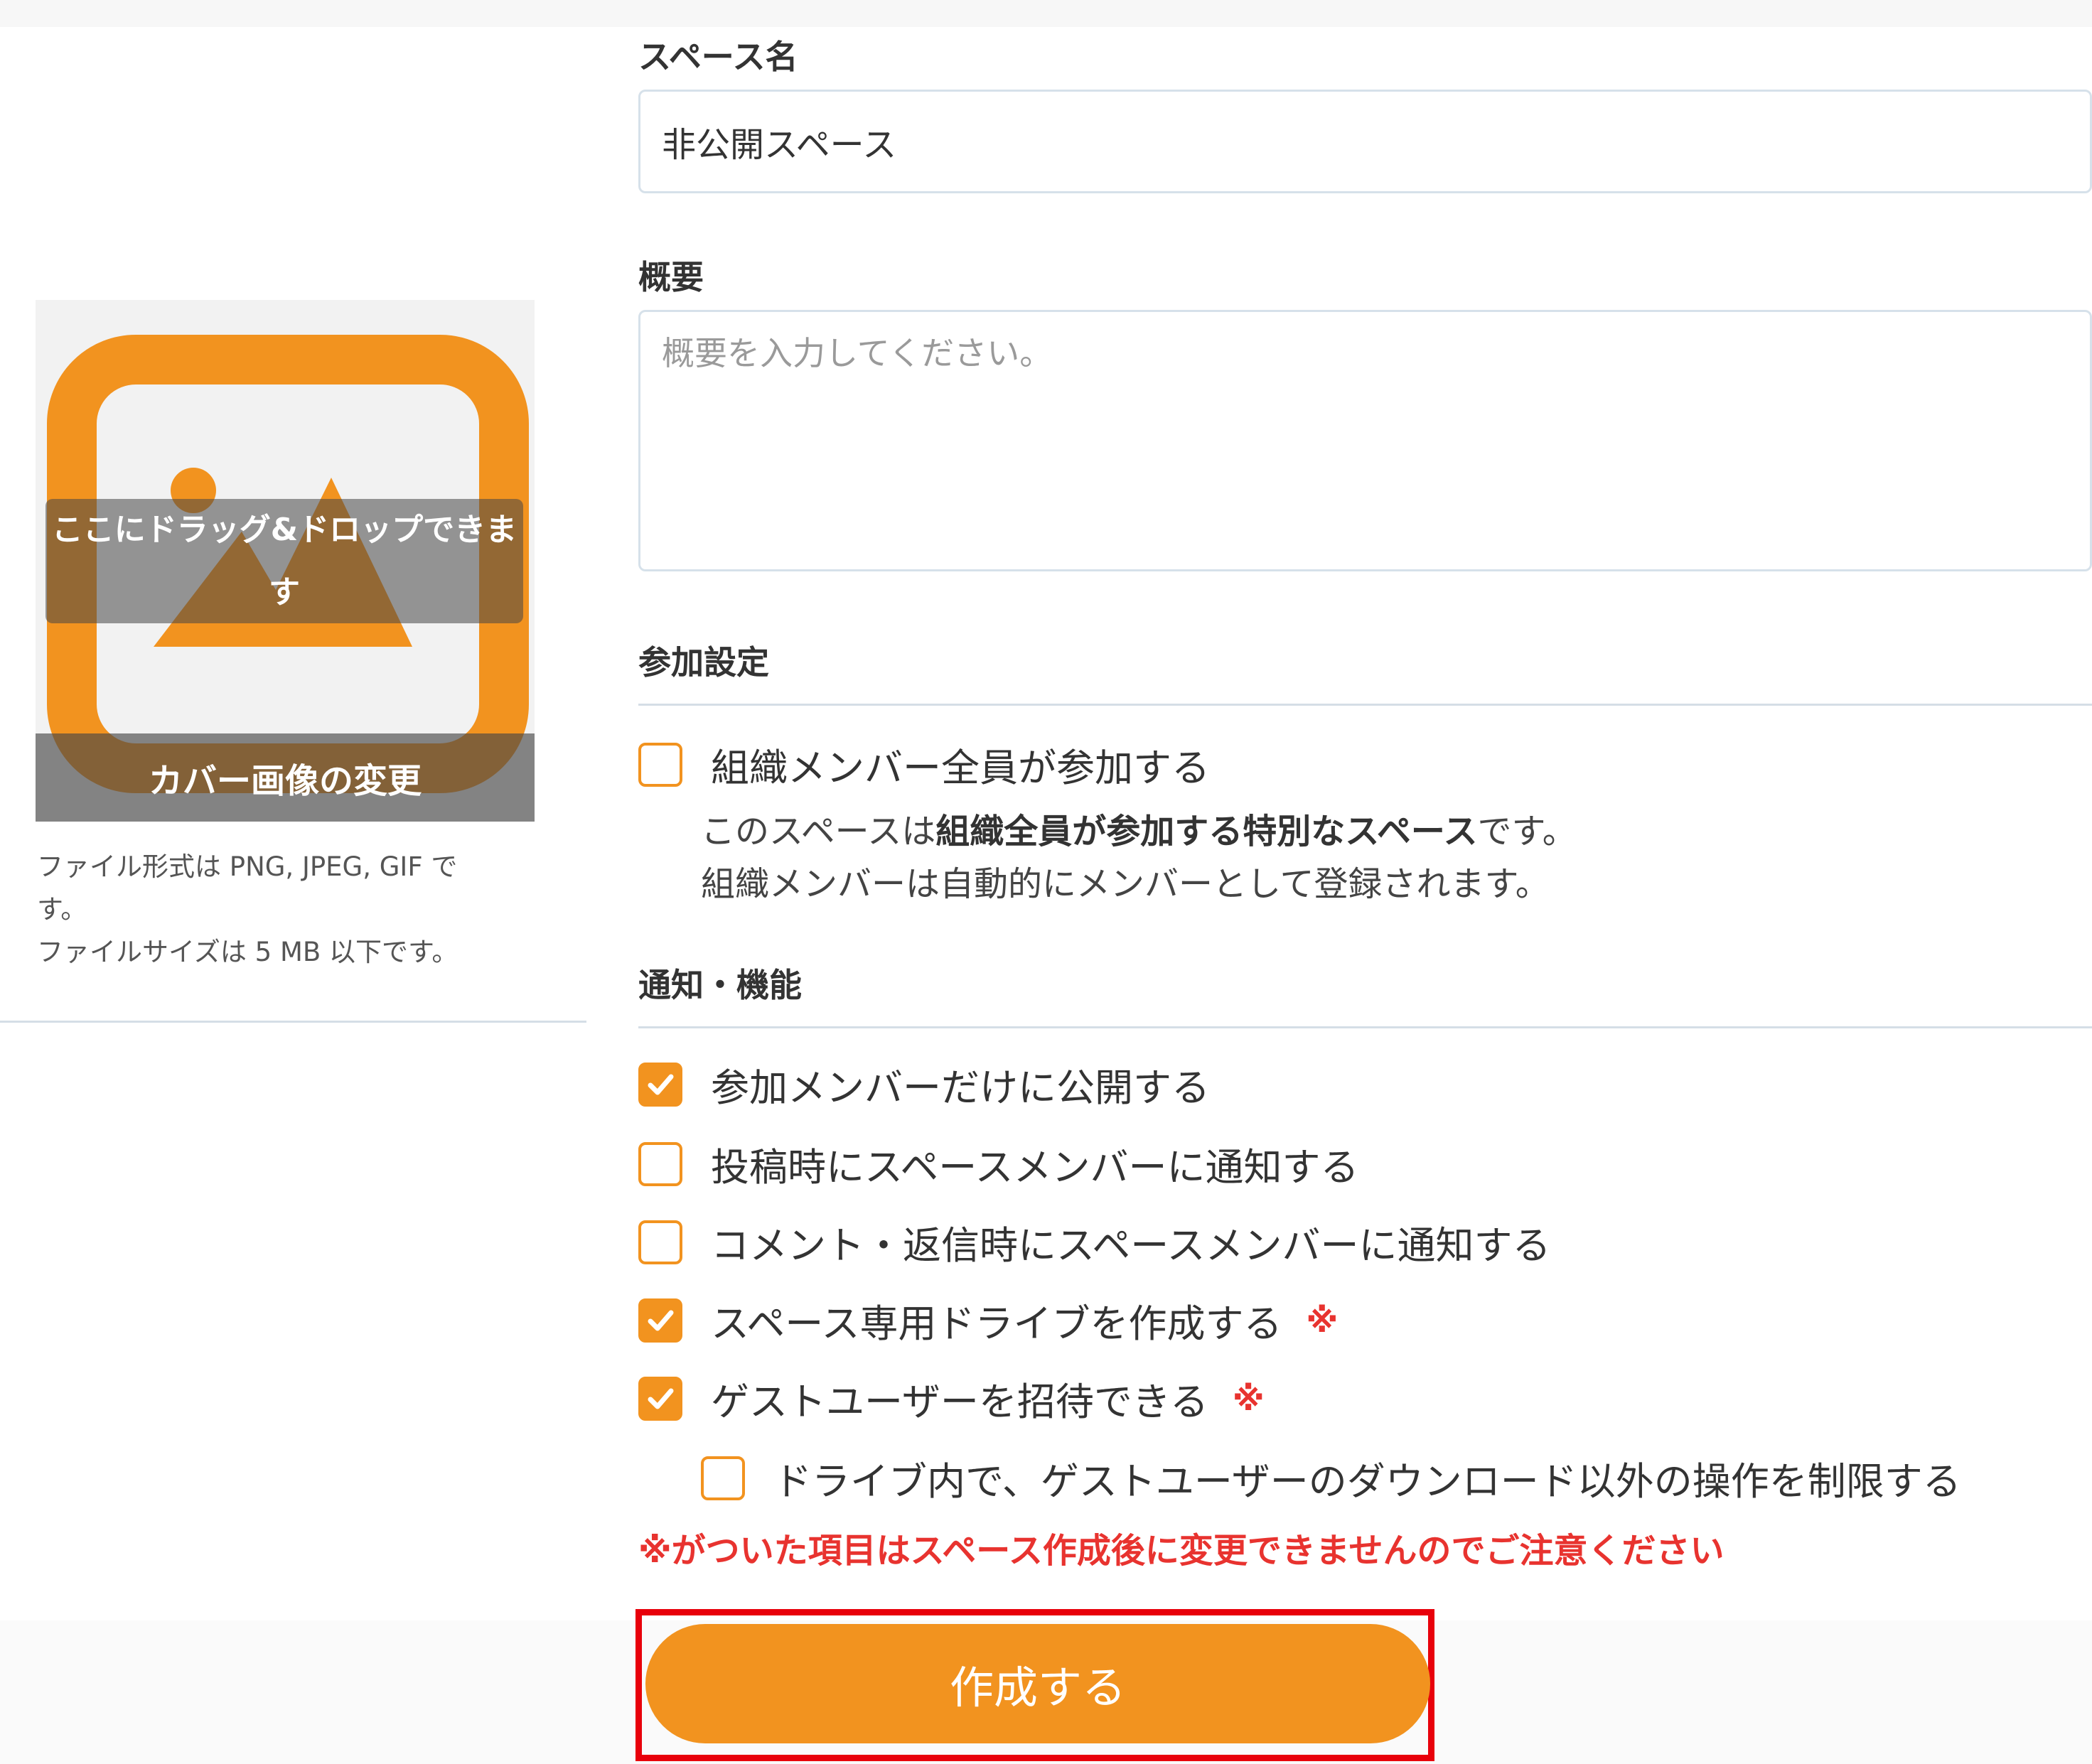 The height and width of the screenshot is (1764, 2092). I want to click on notify-comment-option: コメント・返信時にスペースメンバーに通知する, so click(1094, 1242).